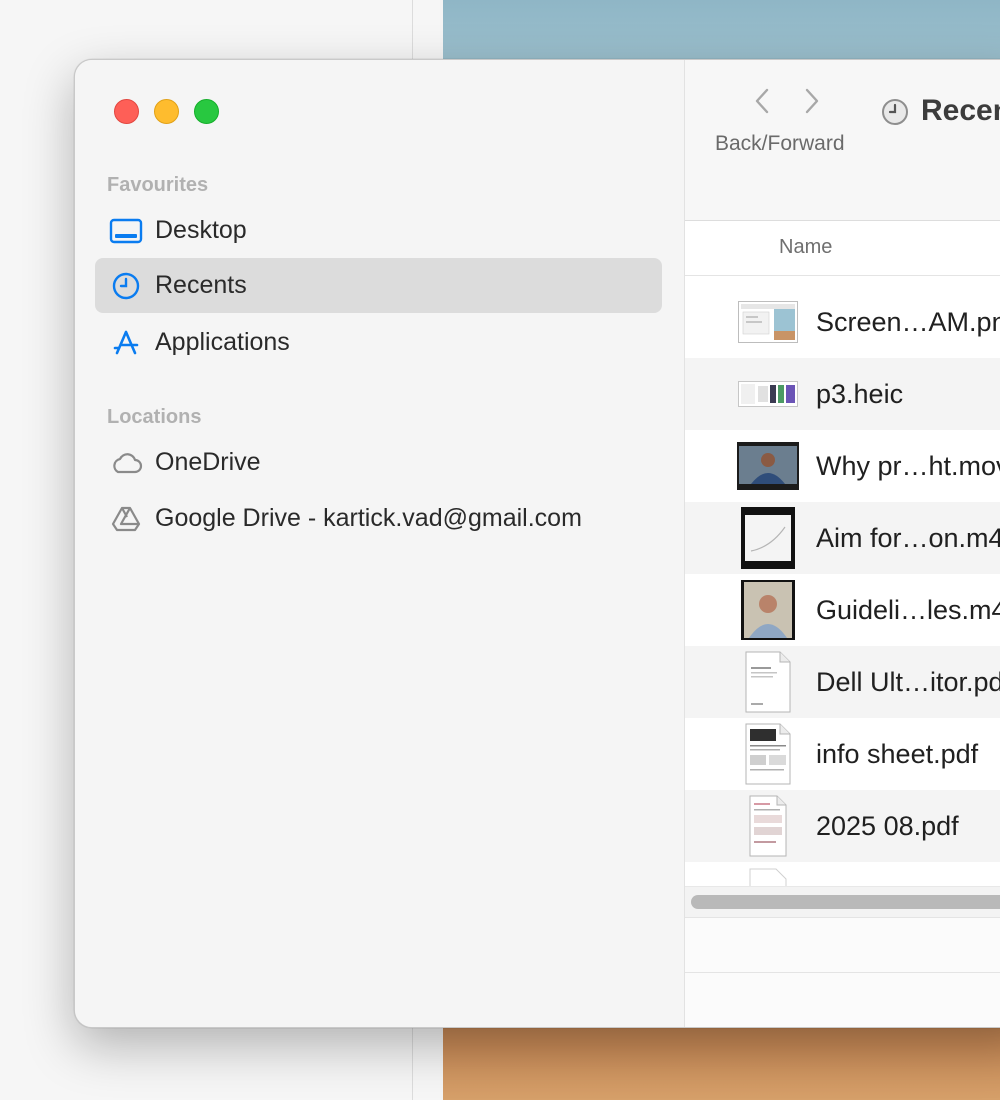 Image resolution: width=1000 pixels, height=1100 pixels. I want to click on section-title-locations: Locations, so click(154, 417).